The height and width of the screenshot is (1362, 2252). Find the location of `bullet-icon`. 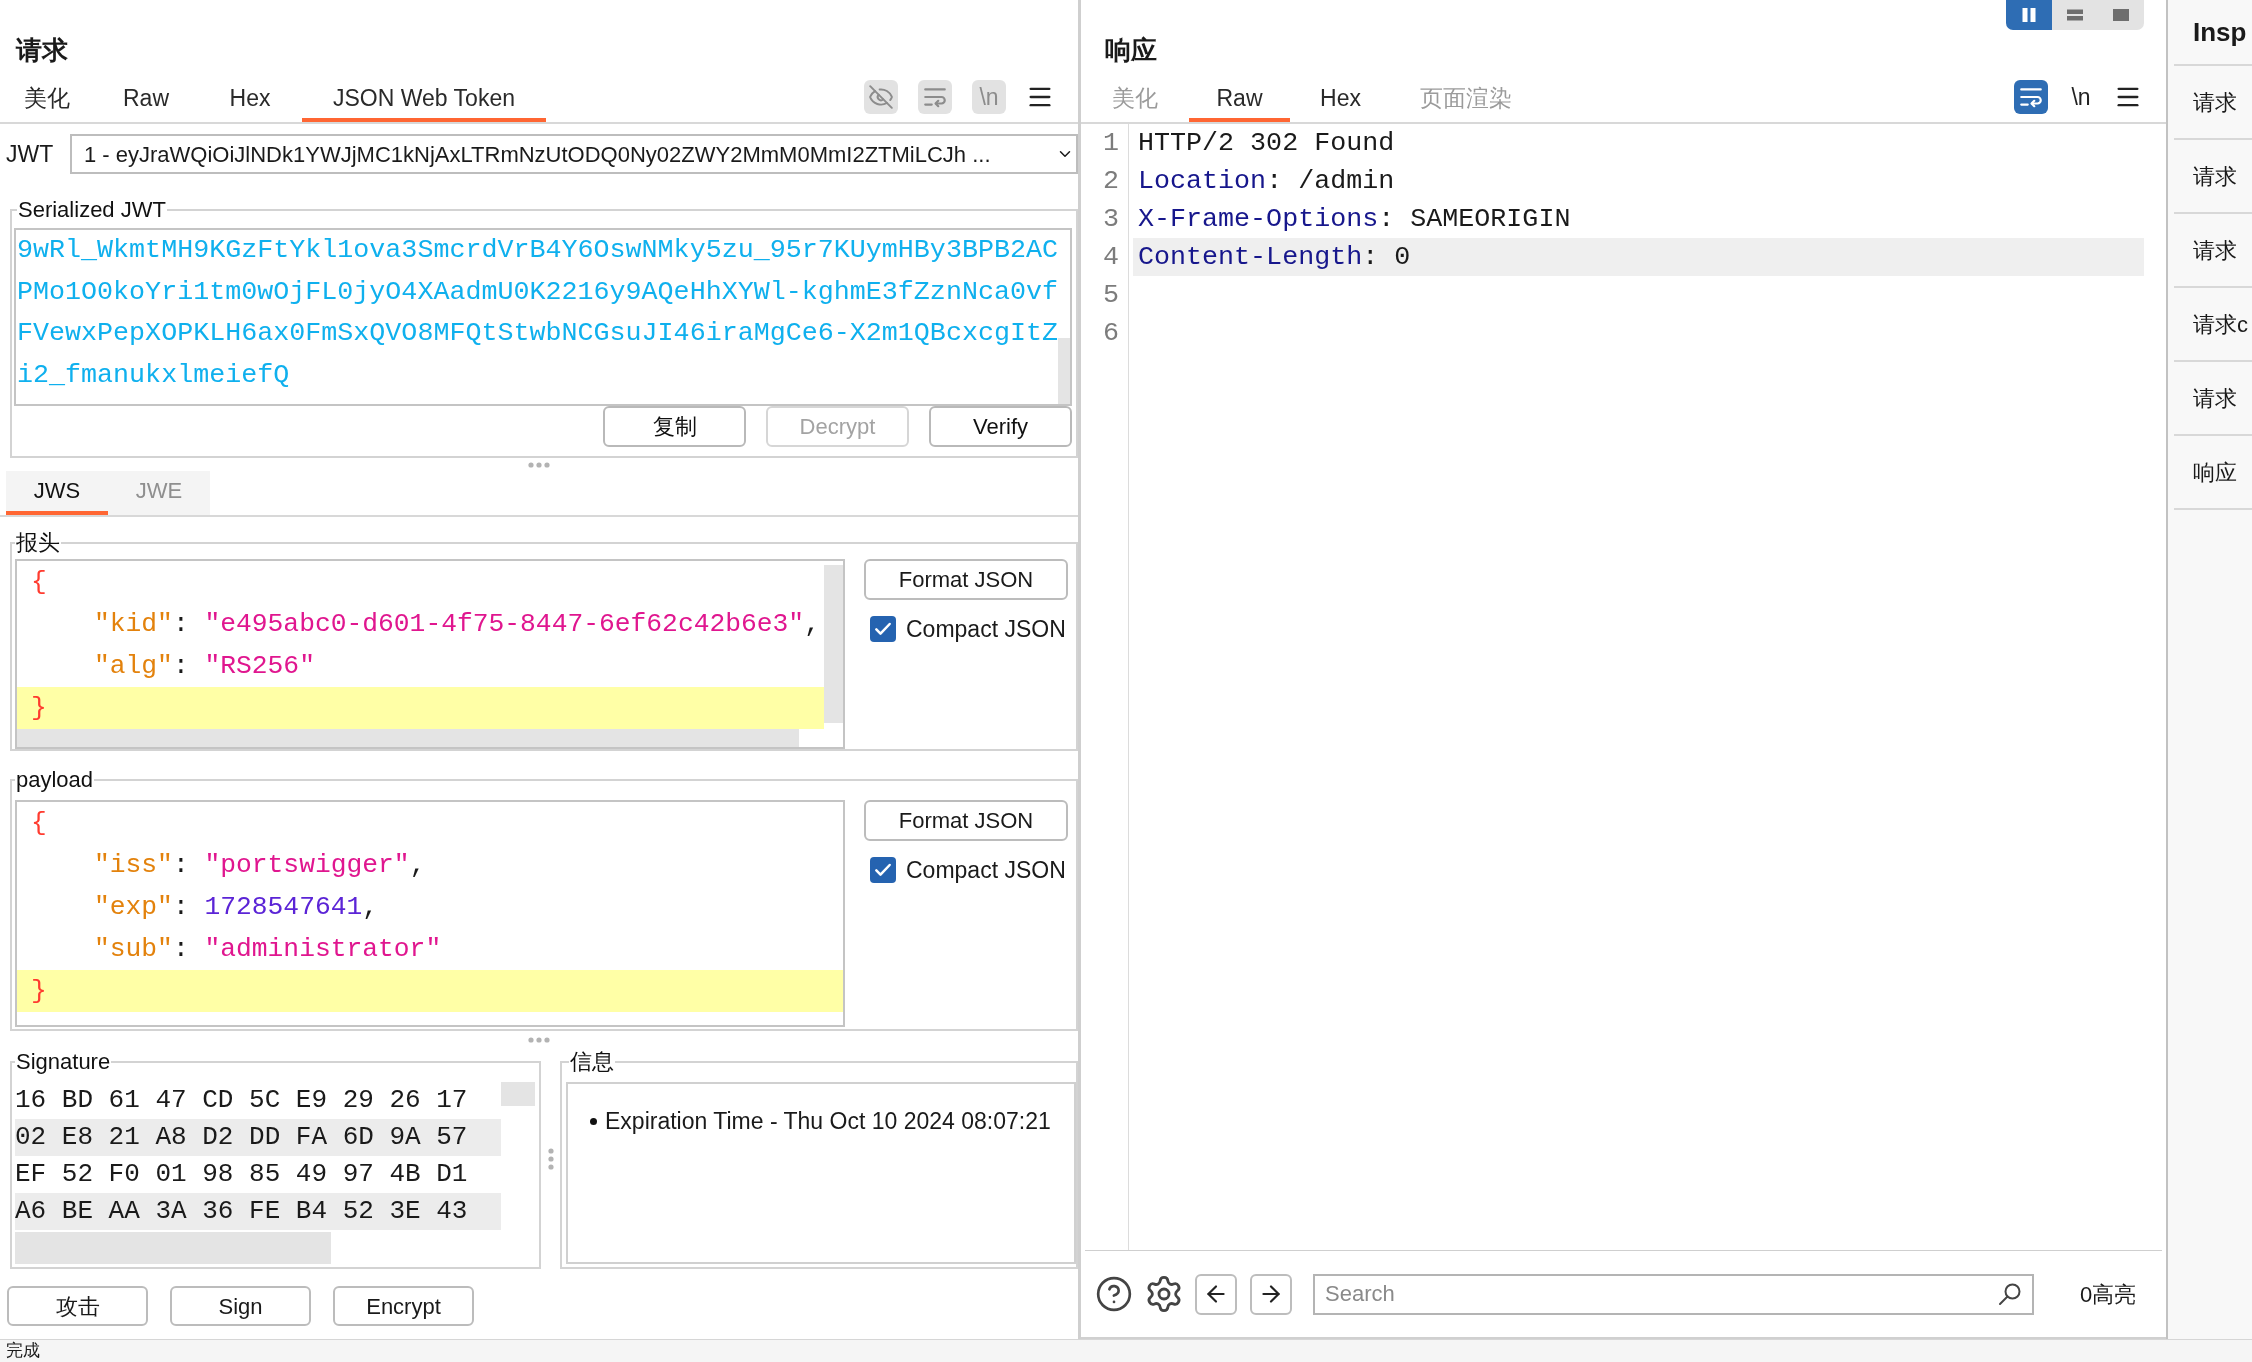

bullet-icon is located at coordinates (593, 1121).